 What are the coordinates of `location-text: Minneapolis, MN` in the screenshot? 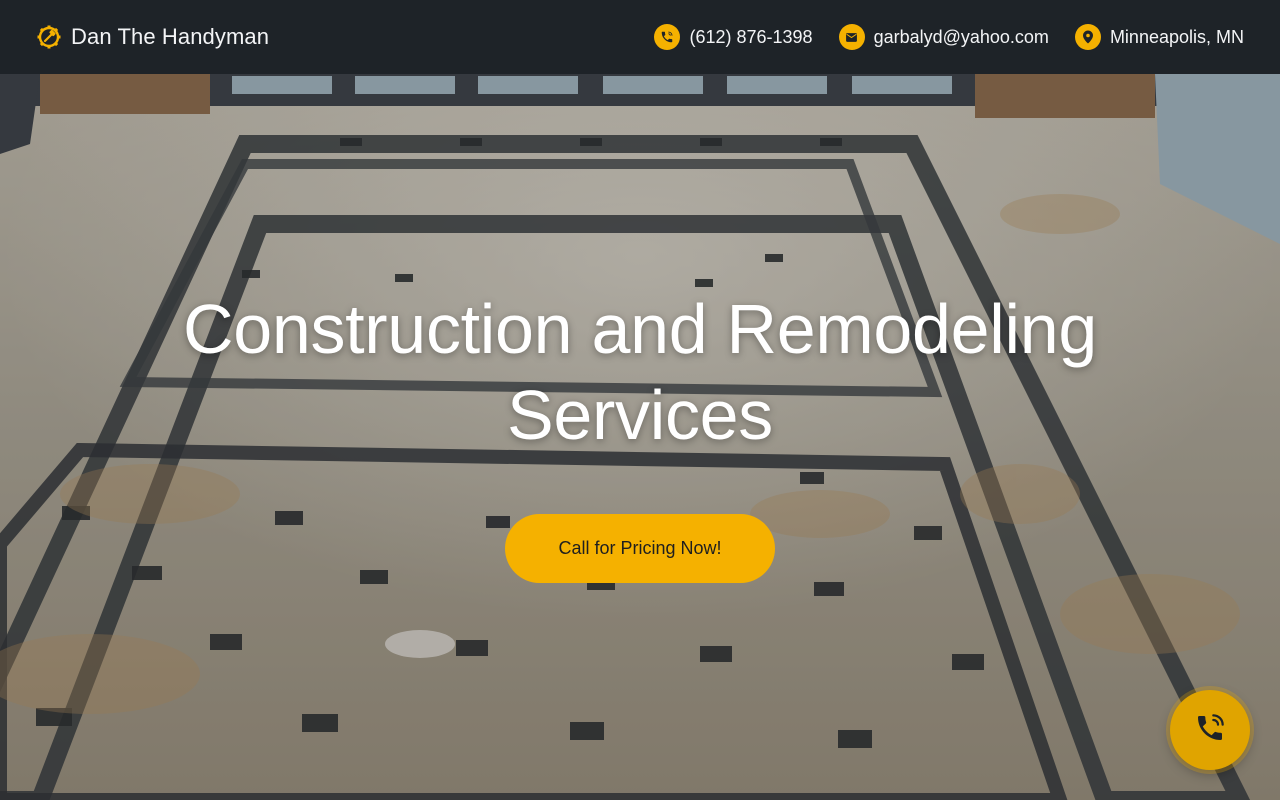 It's located at (1176, 36).